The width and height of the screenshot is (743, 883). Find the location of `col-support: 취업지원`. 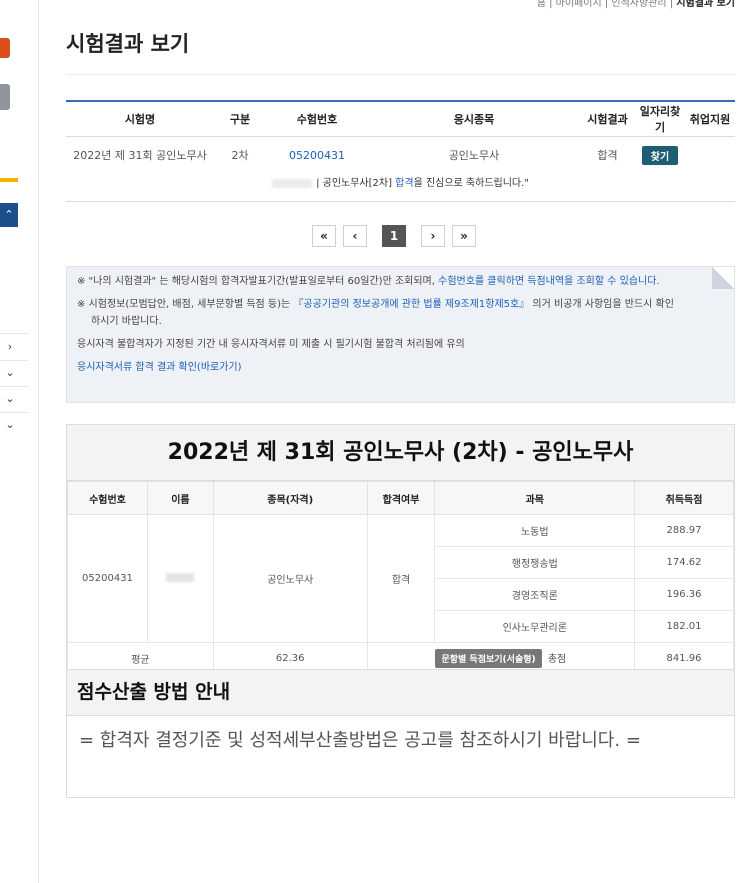

col-support: 취업지원 is located at coordinates (710, 119).